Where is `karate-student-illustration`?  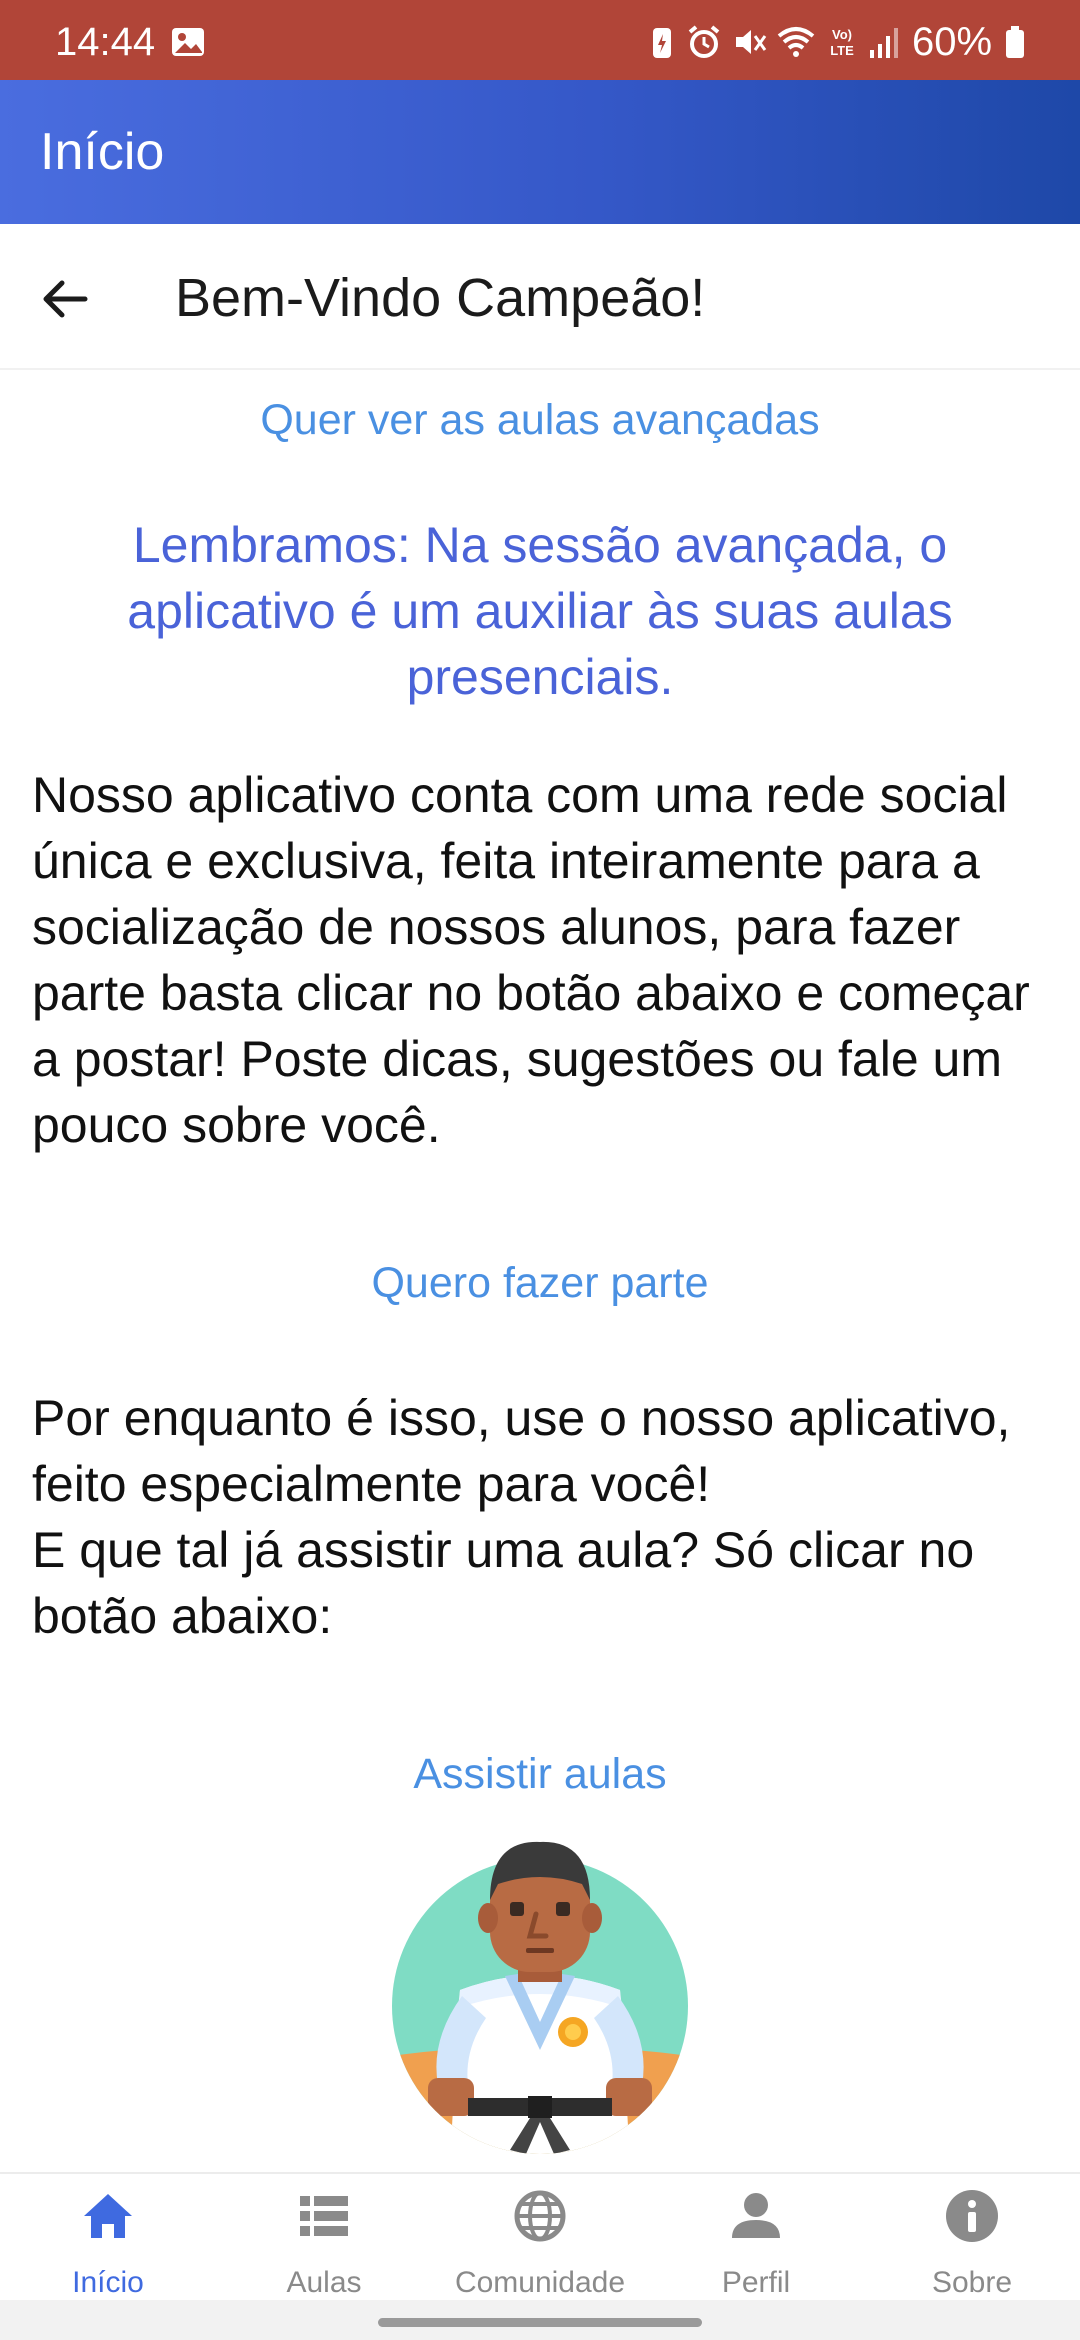 karate-student-illustration is located at coordinates (540, 1997).